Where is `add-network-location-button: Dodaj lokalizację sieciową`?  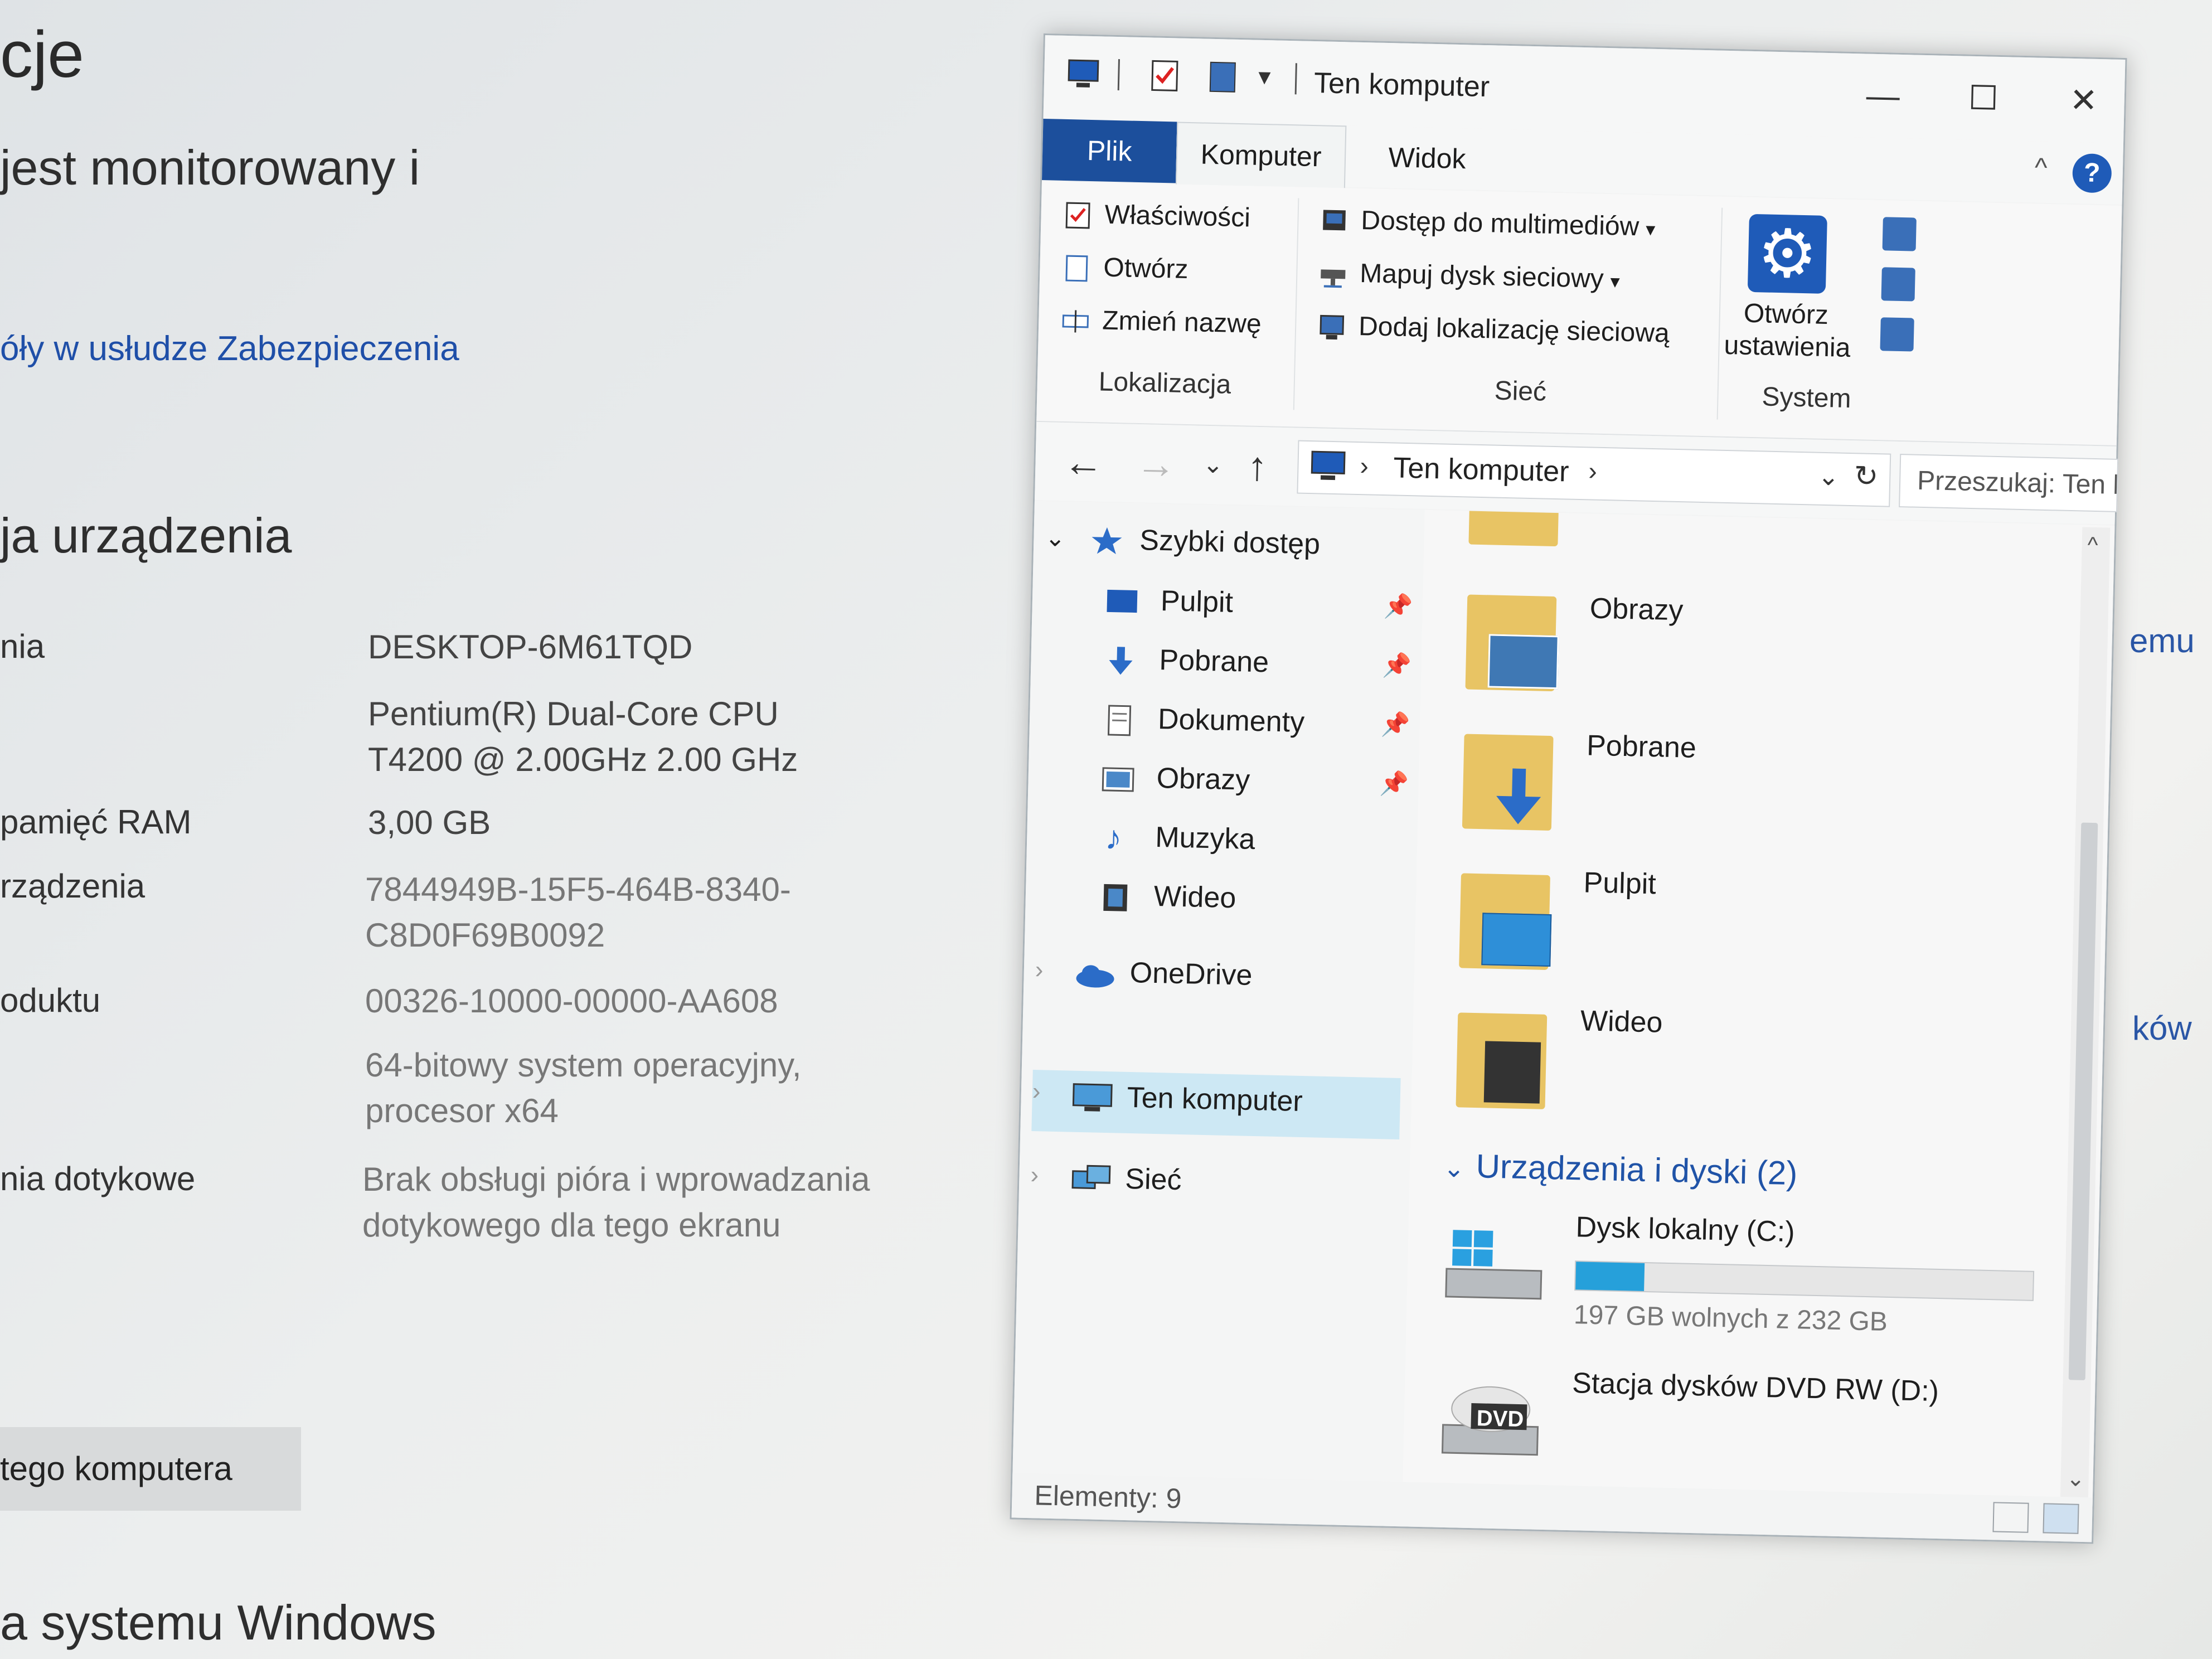 add-network-location-button: Dodaj lokalizację sieciową is located at coordinates (1493, 330).